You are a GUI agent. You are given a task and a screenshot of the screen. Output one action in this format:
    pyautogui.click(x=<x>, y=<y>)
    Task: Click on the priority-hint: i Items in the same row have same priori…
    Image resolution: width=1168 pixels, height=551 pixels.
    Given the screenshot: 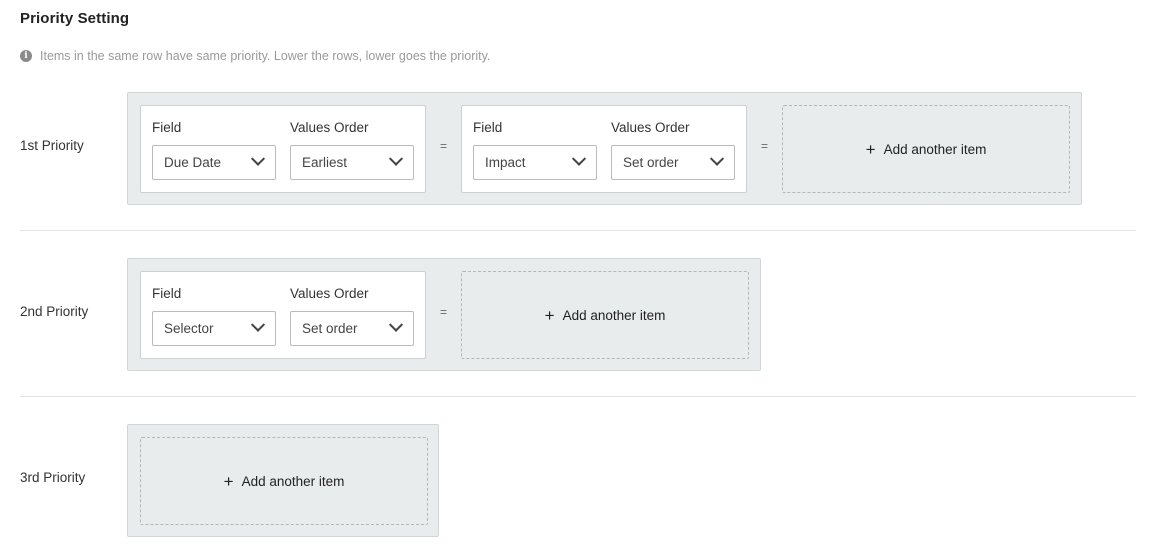 What is the action you would take?
    pyautogui.click(x=255, y=56)
    